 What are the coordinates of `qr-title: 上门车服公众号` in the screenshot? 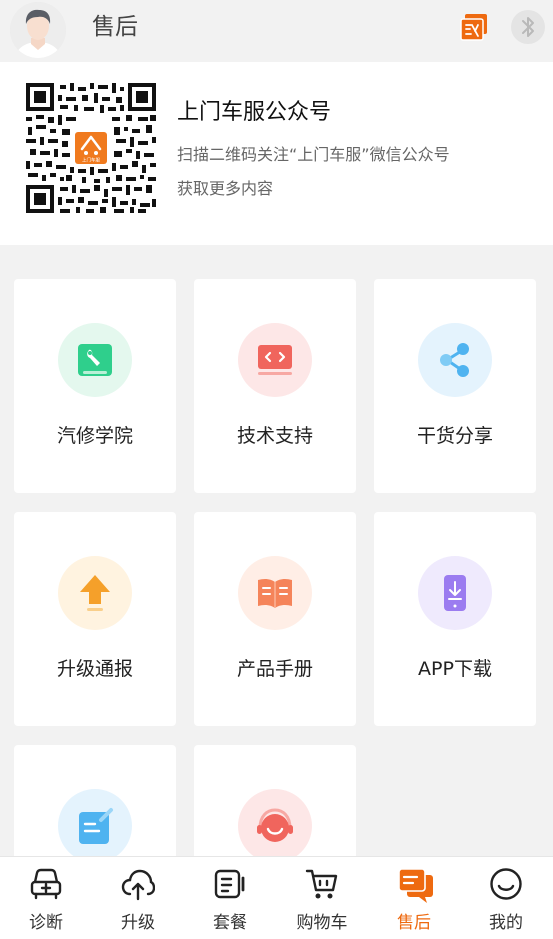 It's located at (254, 112).